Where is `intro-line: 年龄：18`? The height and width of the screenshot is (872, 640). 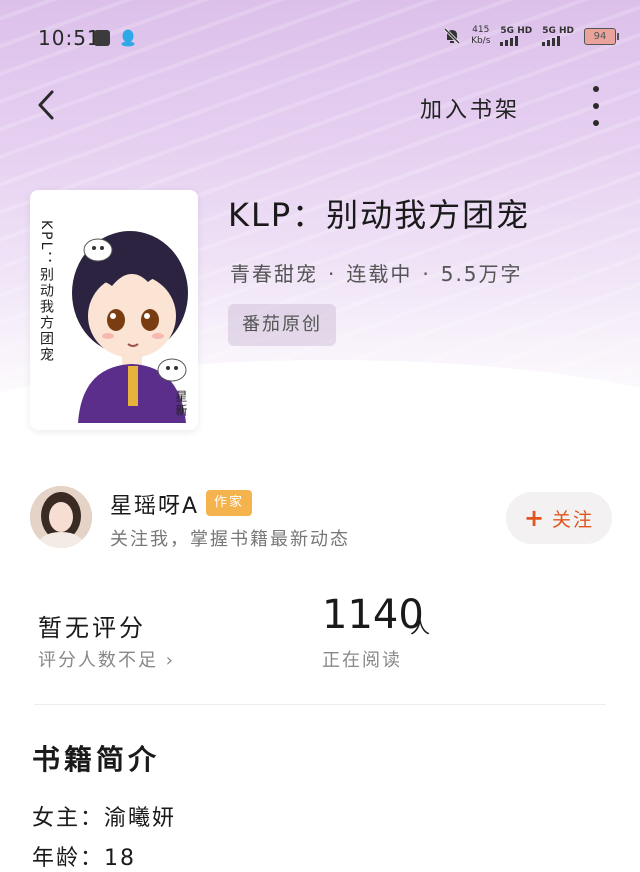 intro-line: 年龄：18 is located at coordinates (84, 858).